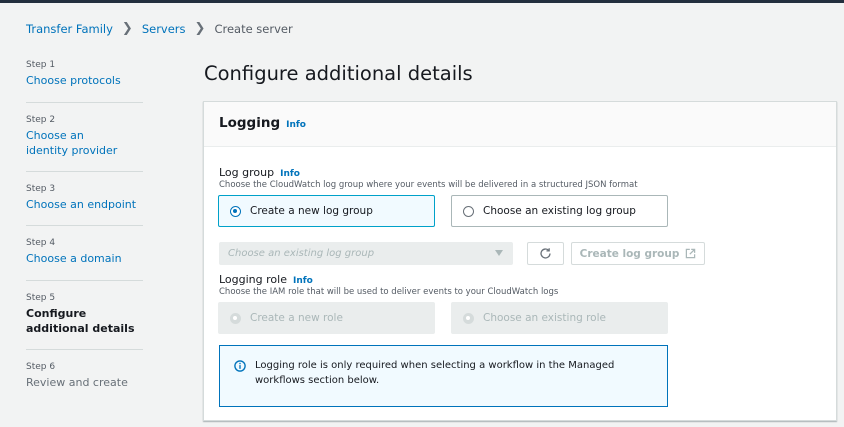  What do you see at coordinates (303, 281) in the screenshot?
I see `logging-role-info-link: Info` at bounding box center [303, 281].